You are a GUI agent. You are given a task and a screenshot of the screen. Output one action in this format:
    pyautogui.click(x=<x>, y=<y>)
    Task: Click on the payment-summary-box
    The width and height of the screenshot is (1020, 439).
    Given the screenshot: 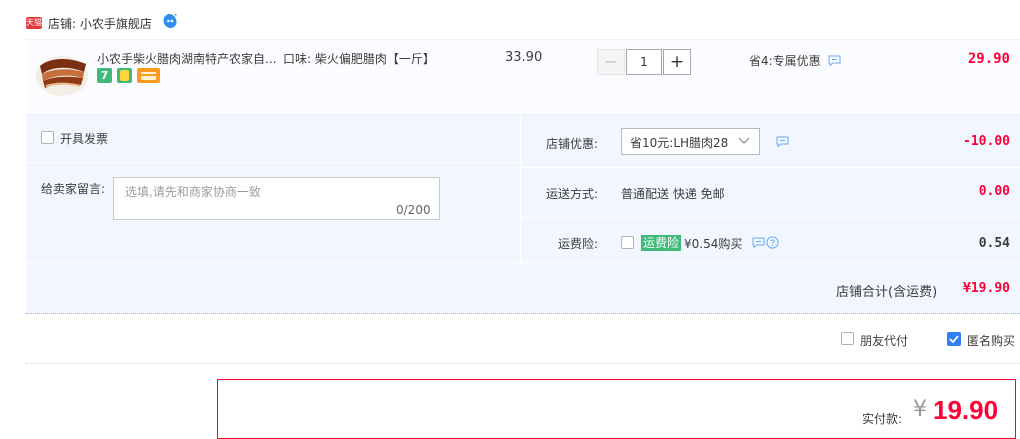 What is the action you would take?
    pyautogui.click(x=616, y=409)
    